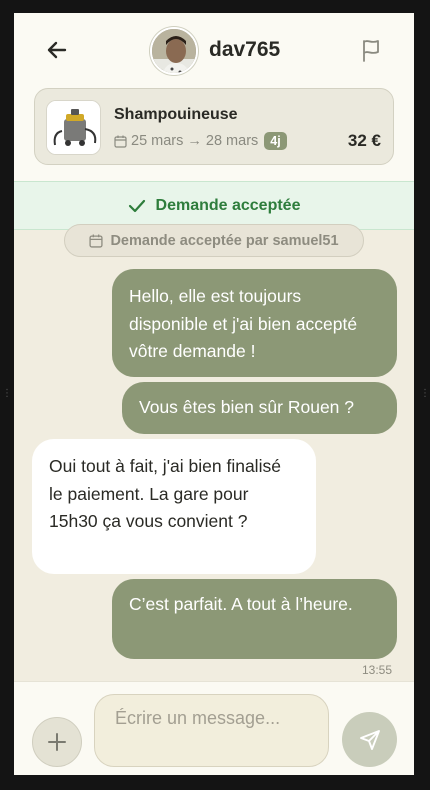 This screenshot has height=790, width=430. I want to click on system-message: Demande acceptée par samuel51, so click(214, 240).